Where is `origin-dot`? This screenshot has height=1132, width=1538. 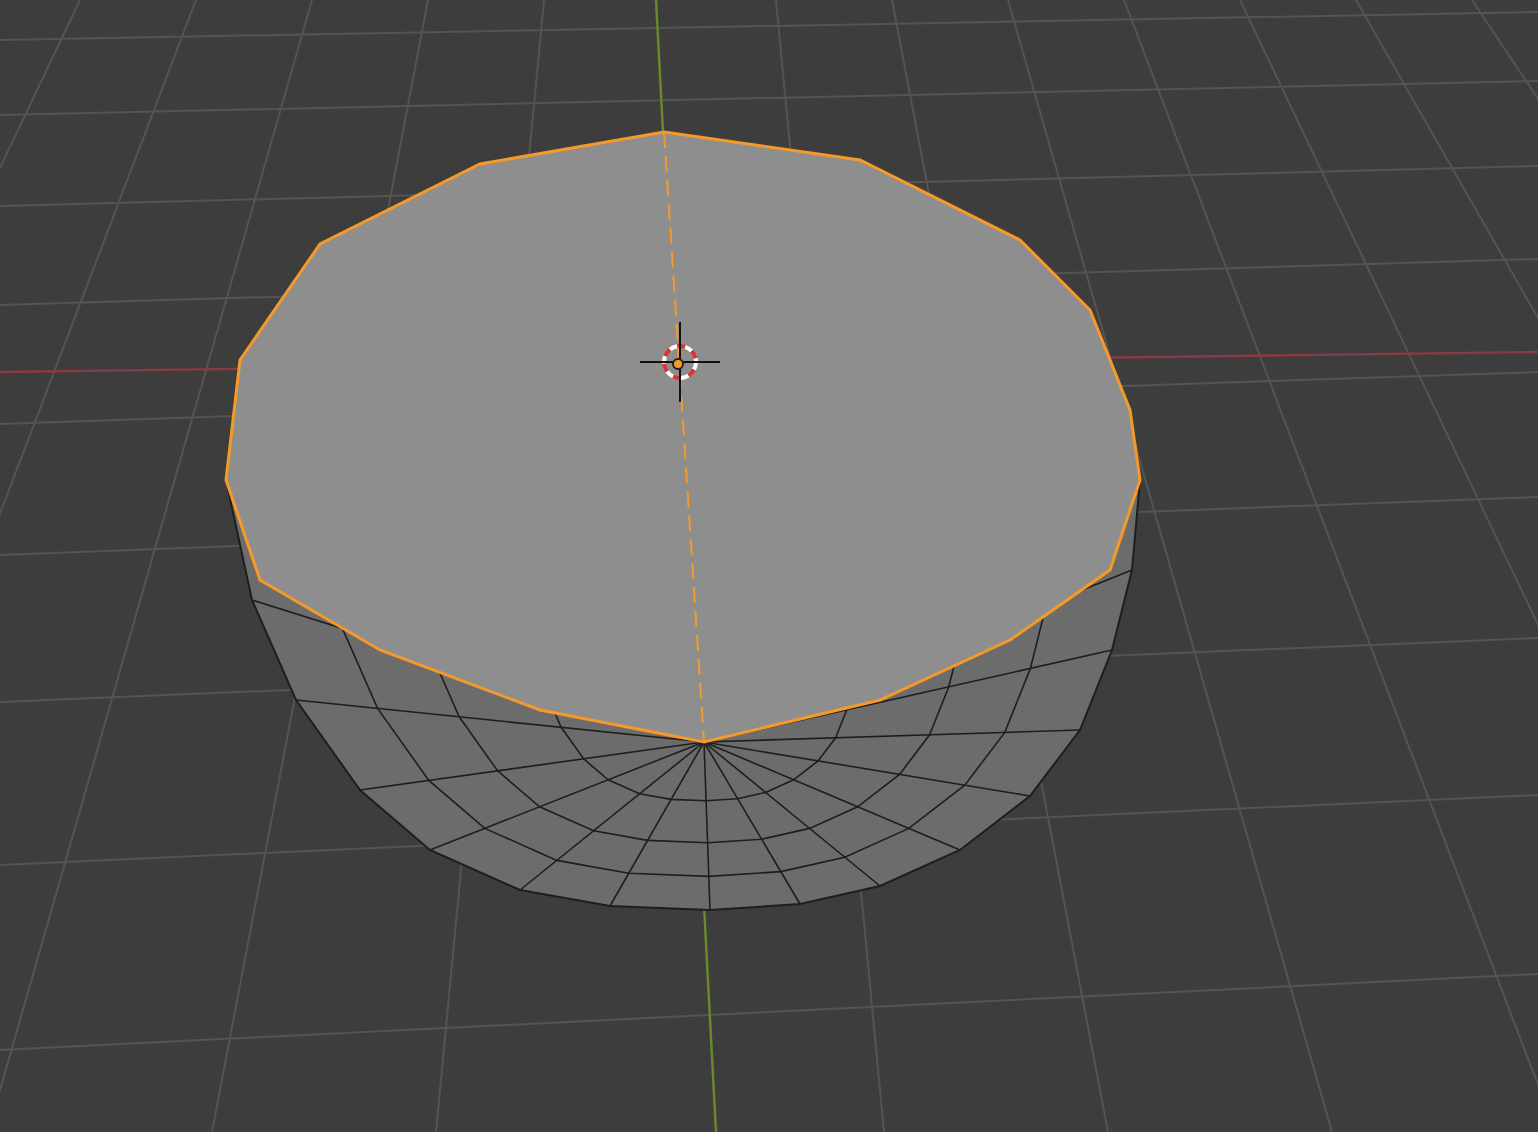 origin-dot is located at coordinates (678, 364).